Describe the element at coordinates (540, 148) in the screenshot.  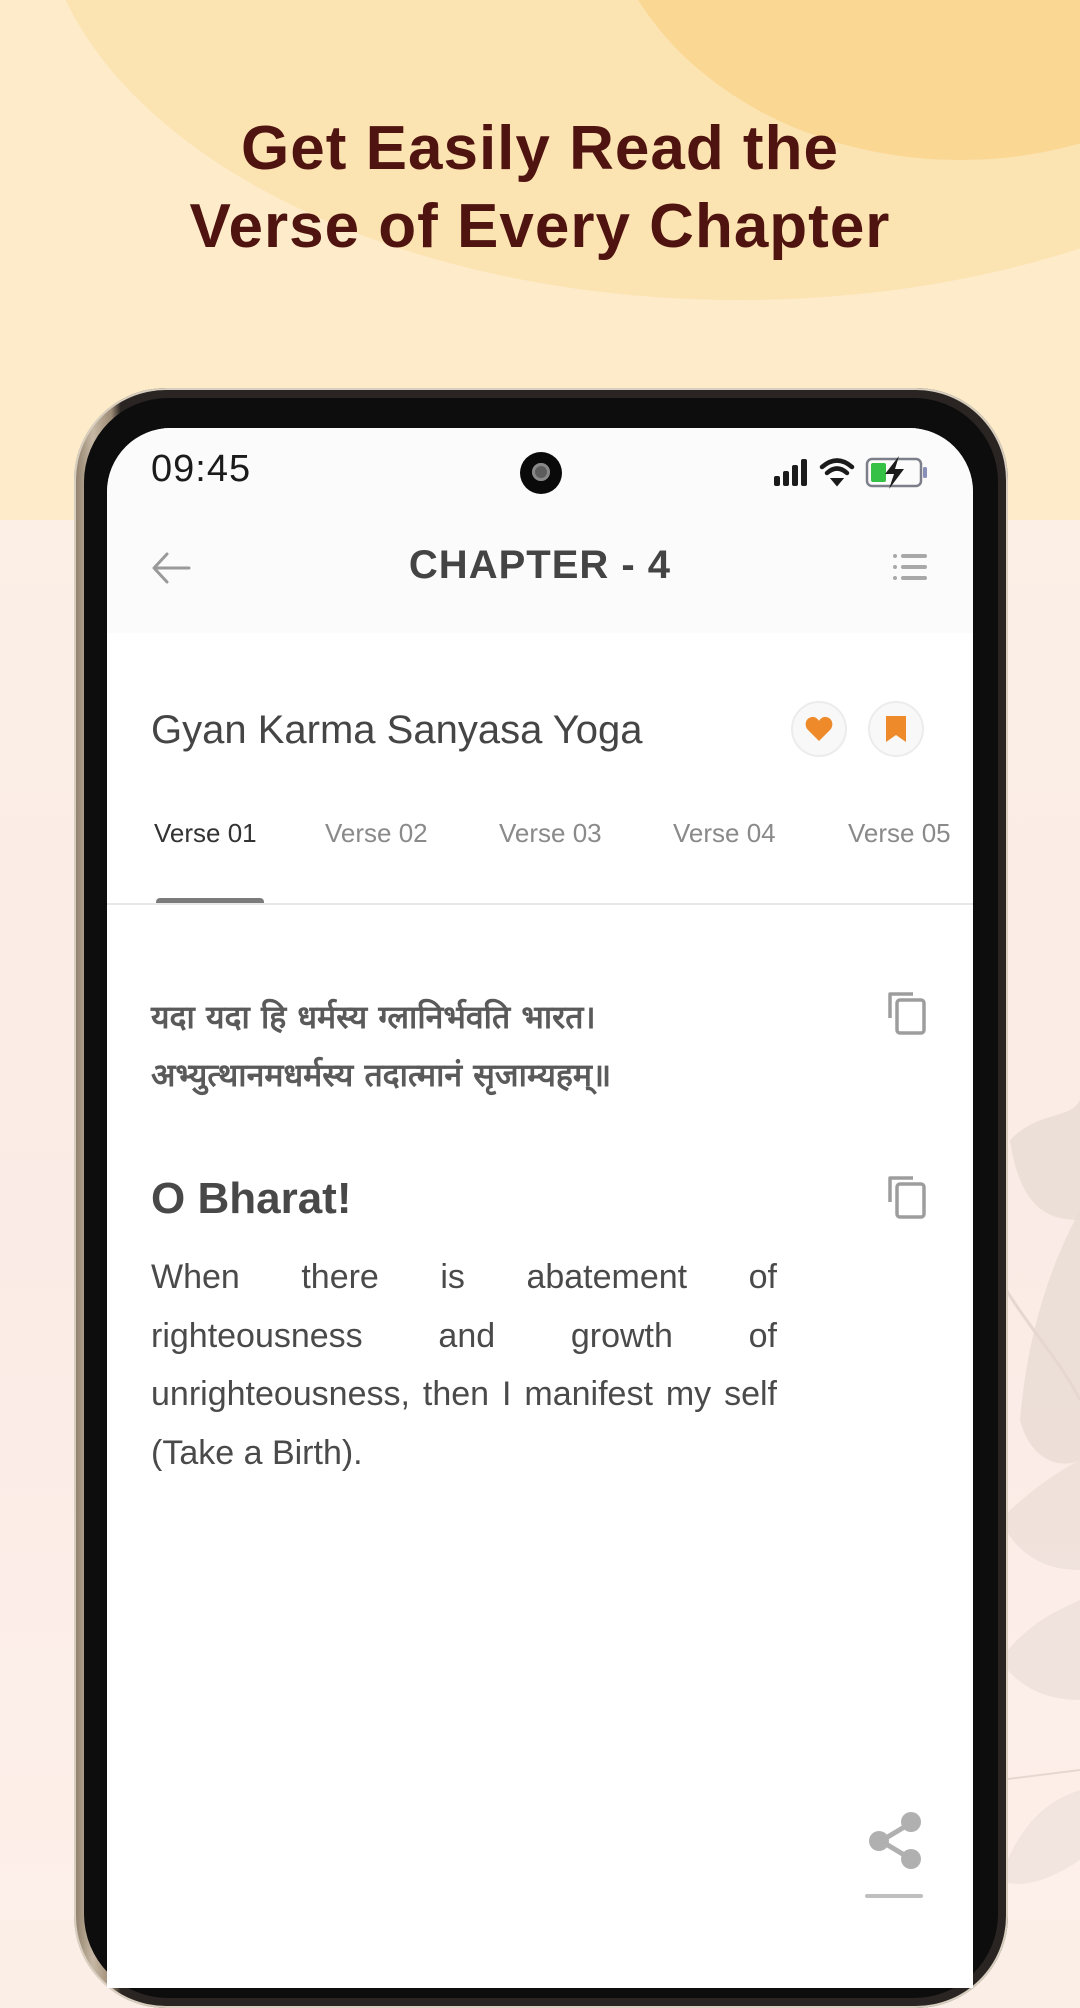
I see `promo-headline-line1: Get Easily Read the` at that location.